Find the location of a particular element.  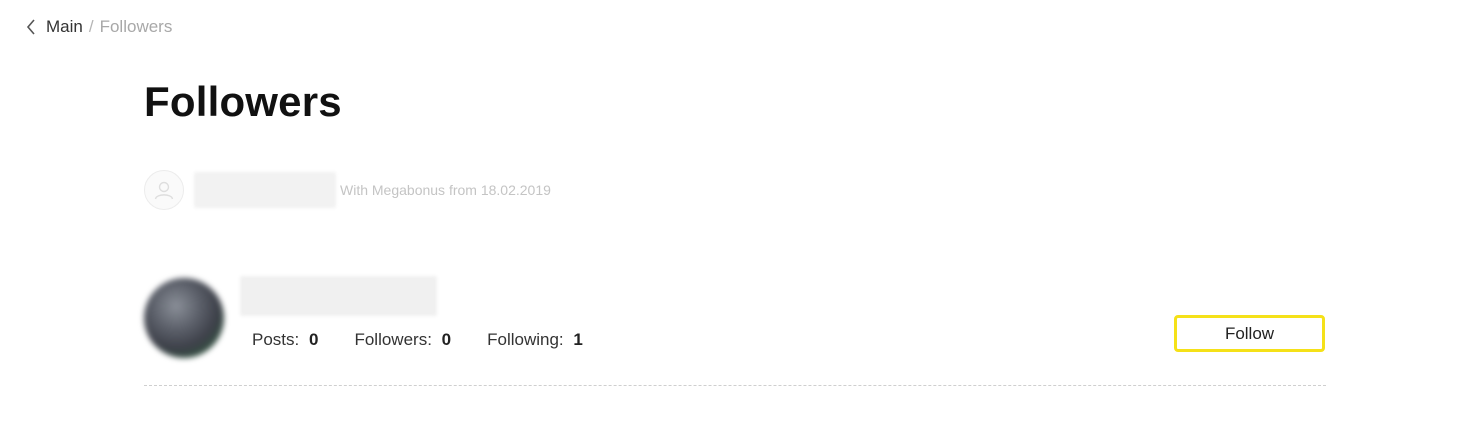

breadcrumb-current: Followers is located at coordinates (136, 26).